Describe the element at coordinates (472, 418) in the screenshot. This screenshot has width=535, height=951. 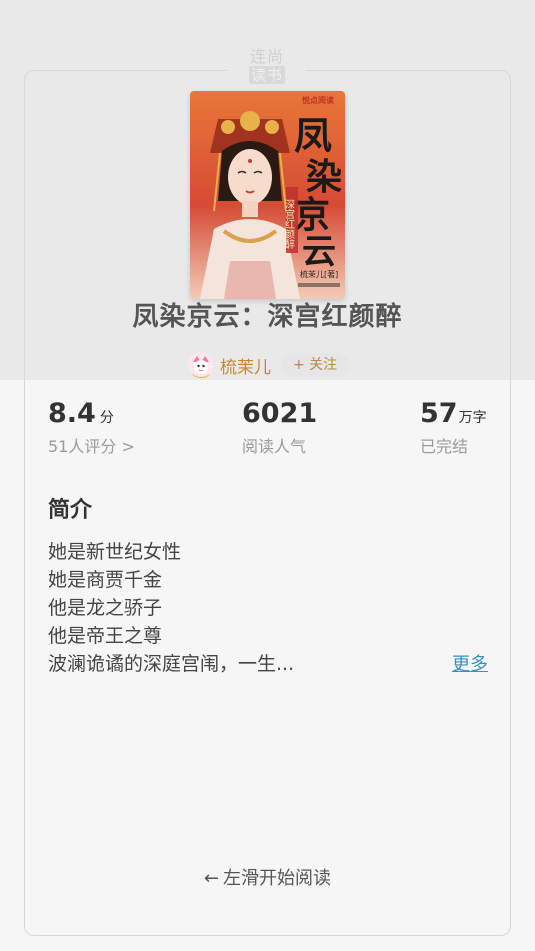
I see `word-count-unit: 万字` at that location.